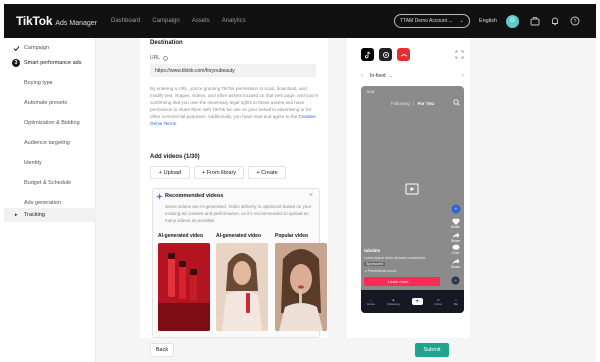 The image size is (600, 362). I want to click on plus-icon: +, so click(417, 301).